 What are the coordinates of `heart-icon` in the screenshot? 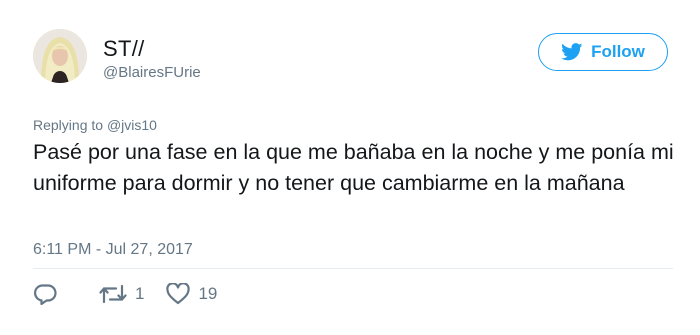 It's located at (178, 294).